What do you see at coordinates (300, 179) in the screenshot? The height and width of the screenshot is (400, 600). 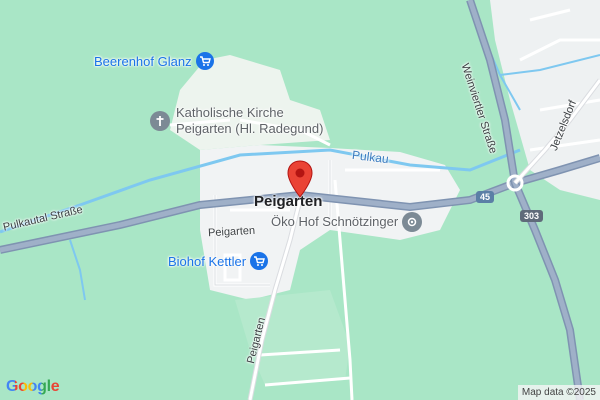 I see `location-marker-icon` at bounding box center [300, 179].